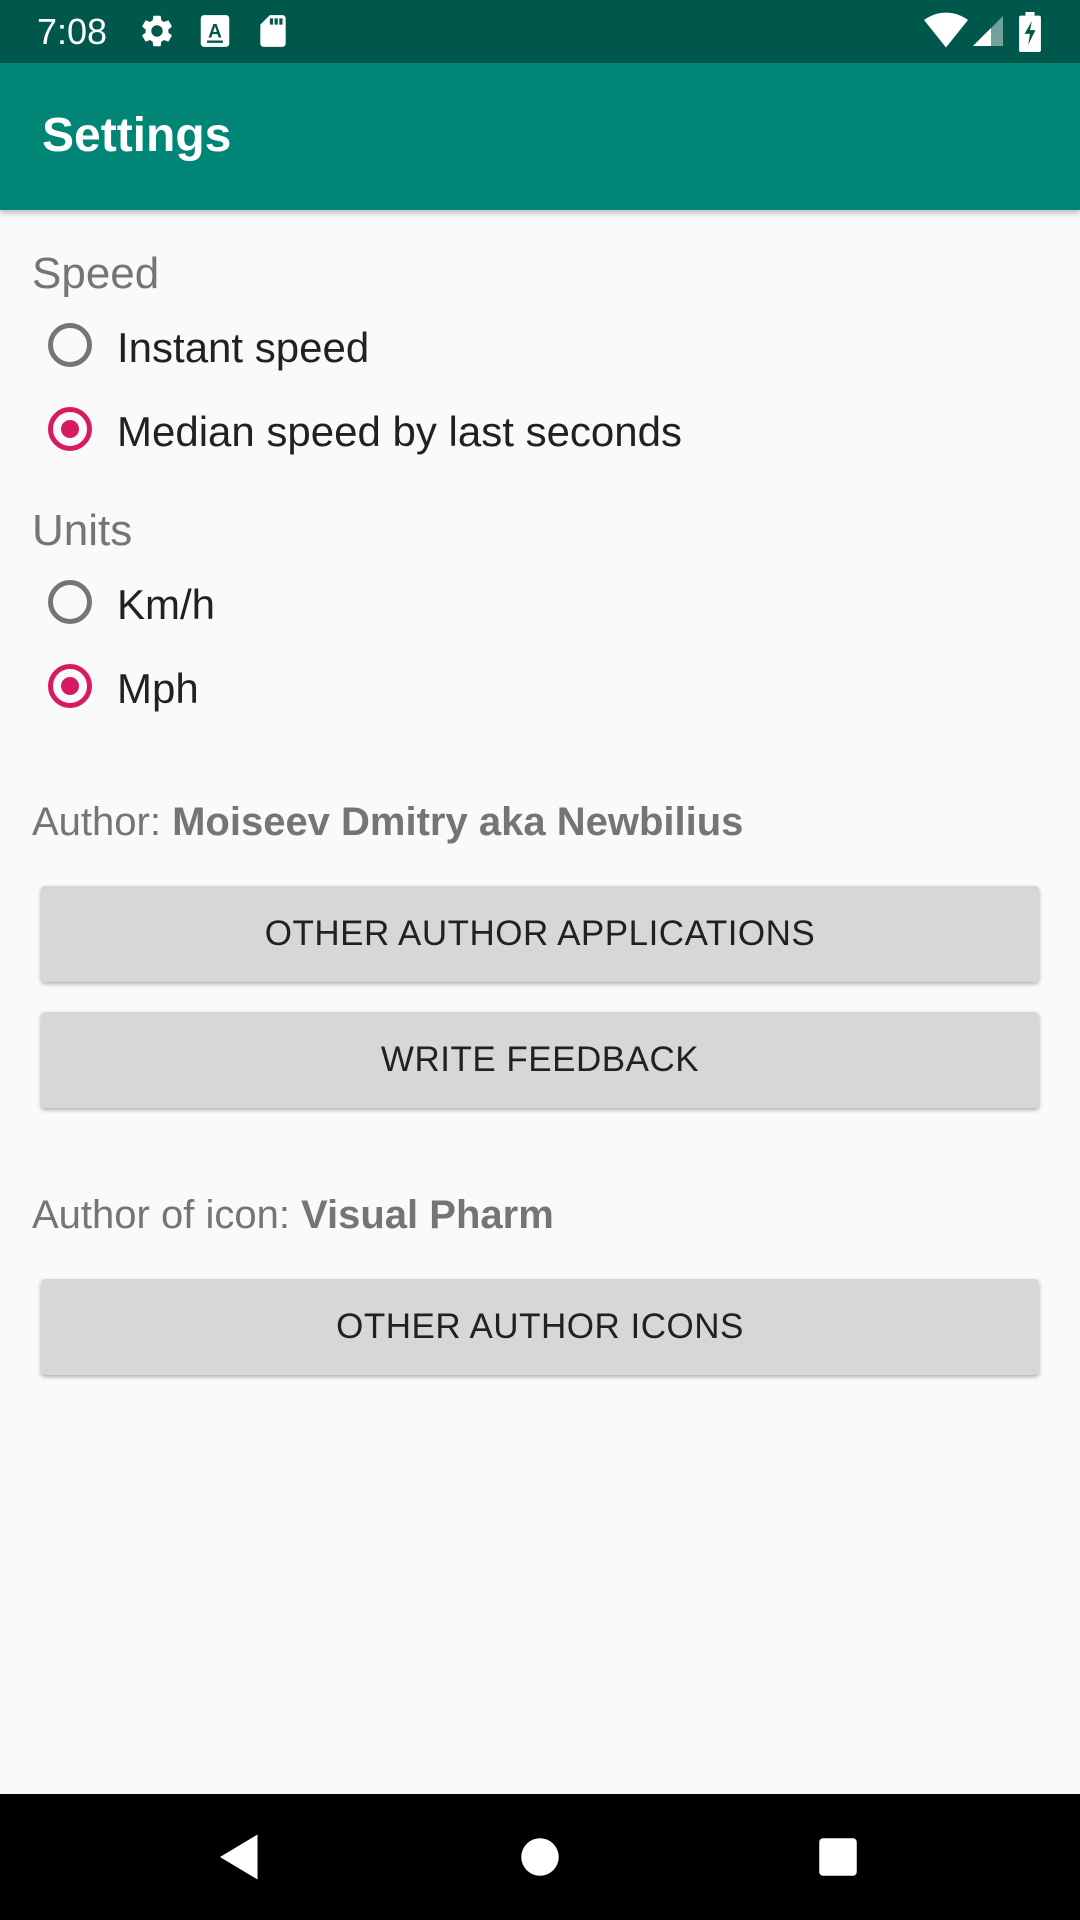  What do you see at coordinates (96, 273) in the screenshot?
I see `speed-section-label: Speed` at bounding box center [96, 273].